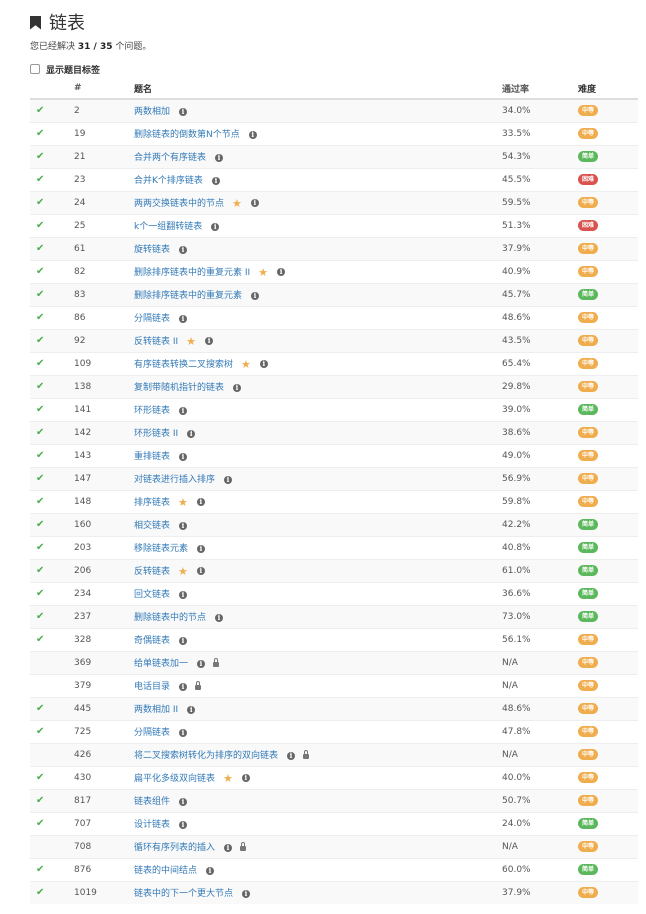  I want to click on problem-title-link: 两两交换链表中的节点, so click(179, 204).